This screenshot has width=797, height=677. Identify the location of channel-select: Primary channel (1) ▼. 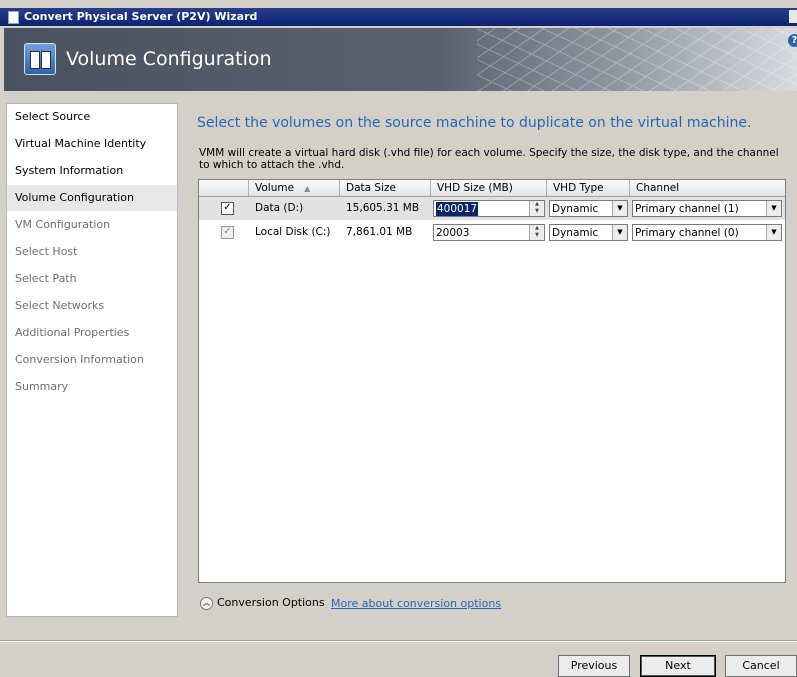
(707, 208).